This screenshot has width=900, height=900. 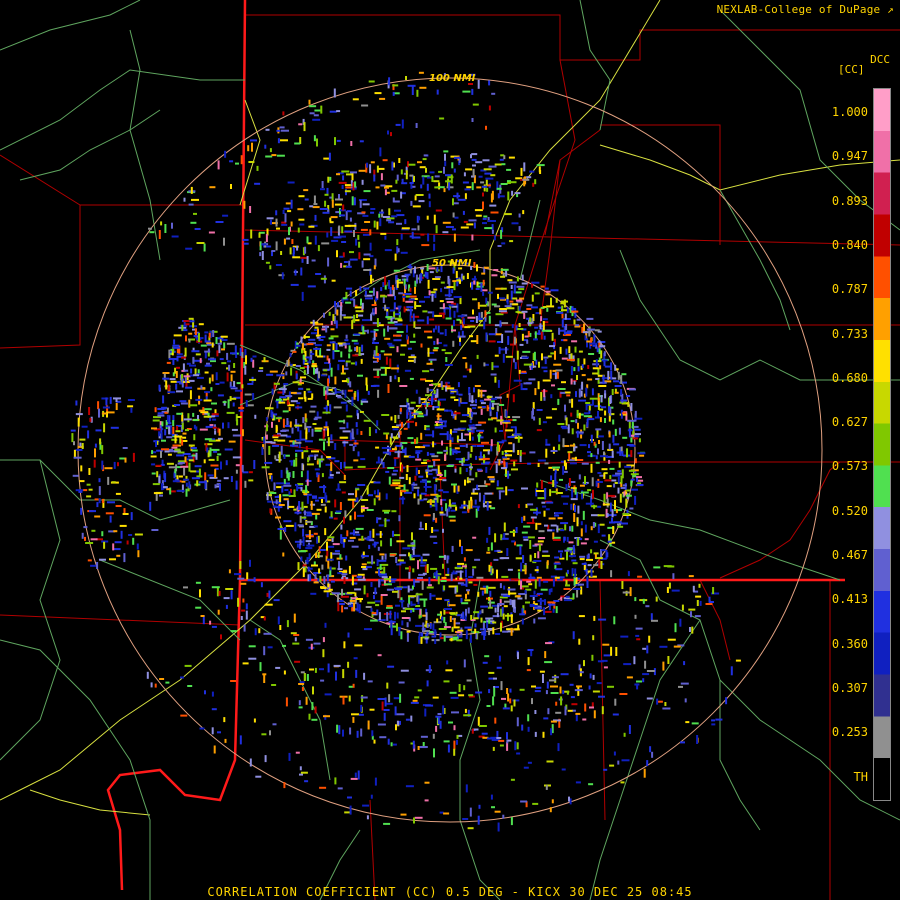 I want to click on color-scale-label: 0.520, so click(x=849, y=510).